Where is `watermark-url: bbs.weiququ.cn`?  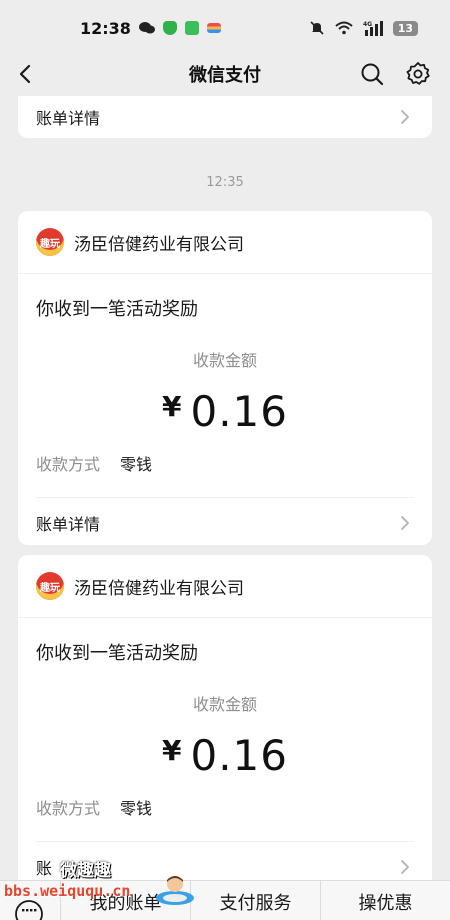 watermark-url: bbs.weiququ.cn is located at coordinates (67, 891).